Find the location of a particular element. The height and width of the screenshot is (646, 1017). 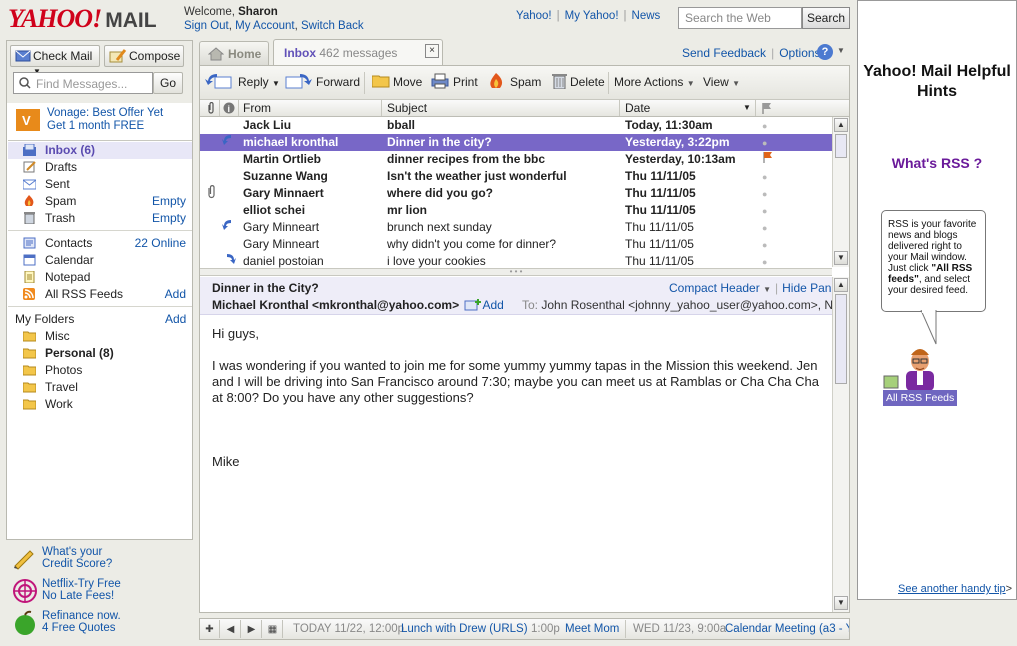

folder-inbox: Inbox (6) is located at coordinates (100, 150).